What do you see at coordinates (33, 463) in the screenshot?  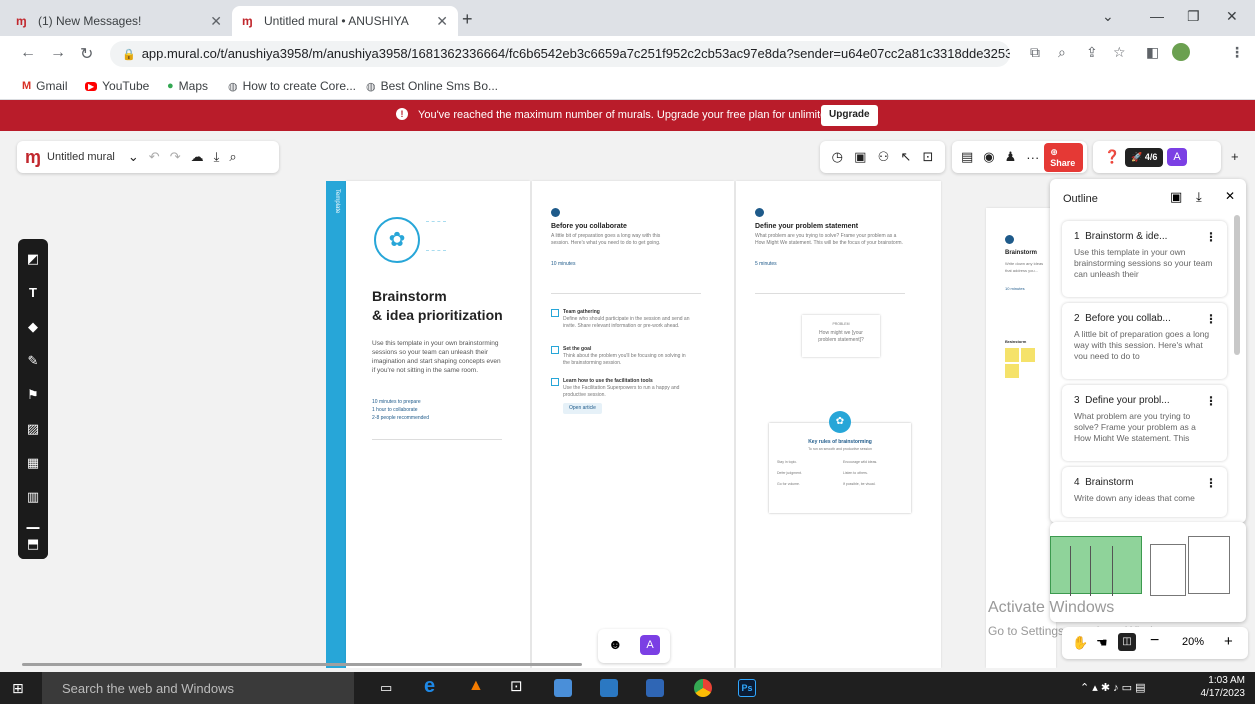 I see `frameworks-icon: ▦` at bounding box center [33, 463].